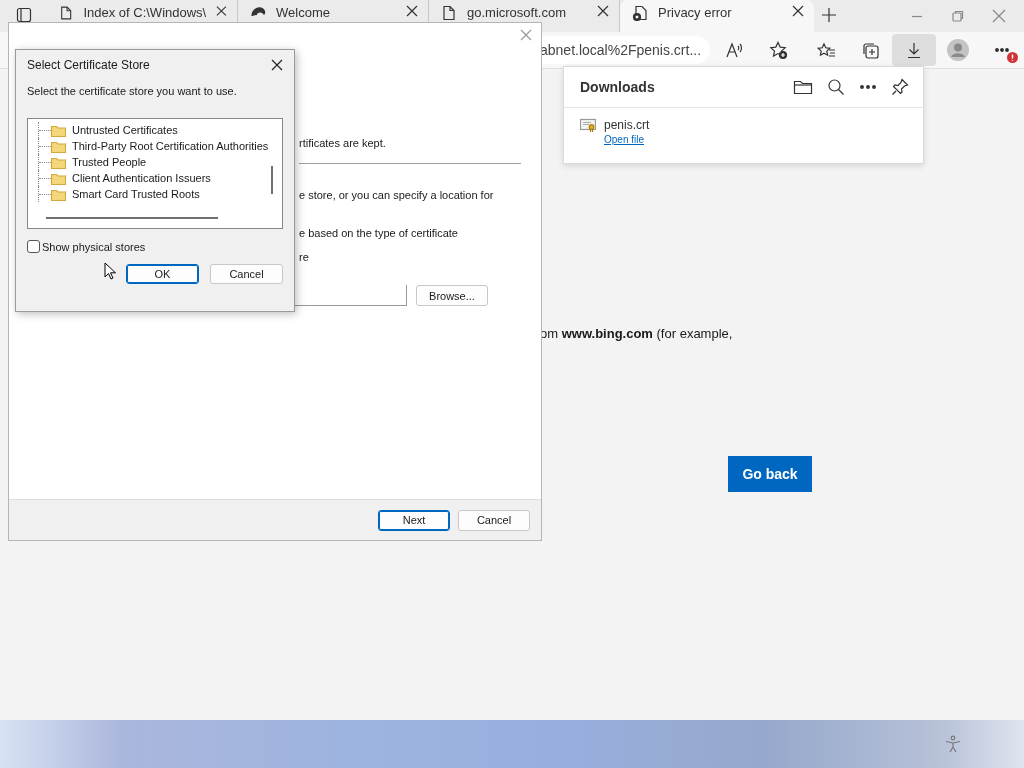  I want to click on accessibility-figure-icon, so click(953, 744).